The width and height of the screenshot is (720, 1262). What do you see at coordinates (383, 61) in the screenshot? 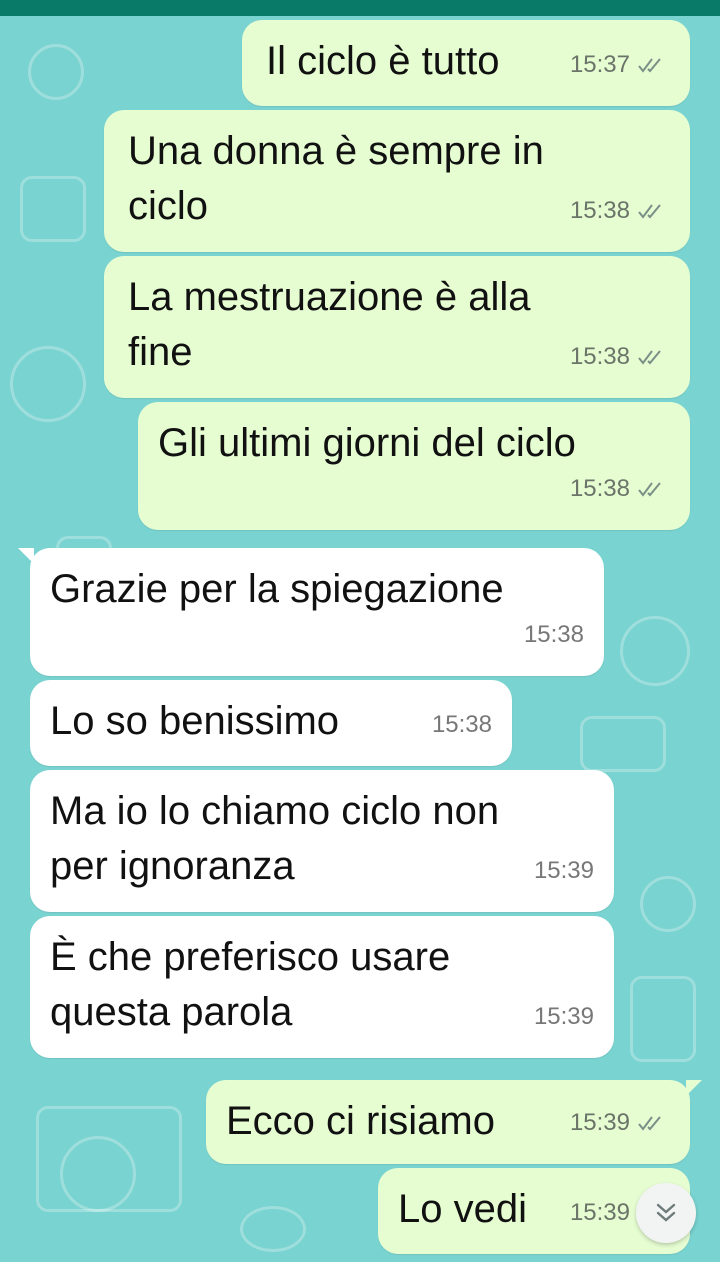
I see `message-text: Il ciclo è tutto` at bounding box center [383, 61].